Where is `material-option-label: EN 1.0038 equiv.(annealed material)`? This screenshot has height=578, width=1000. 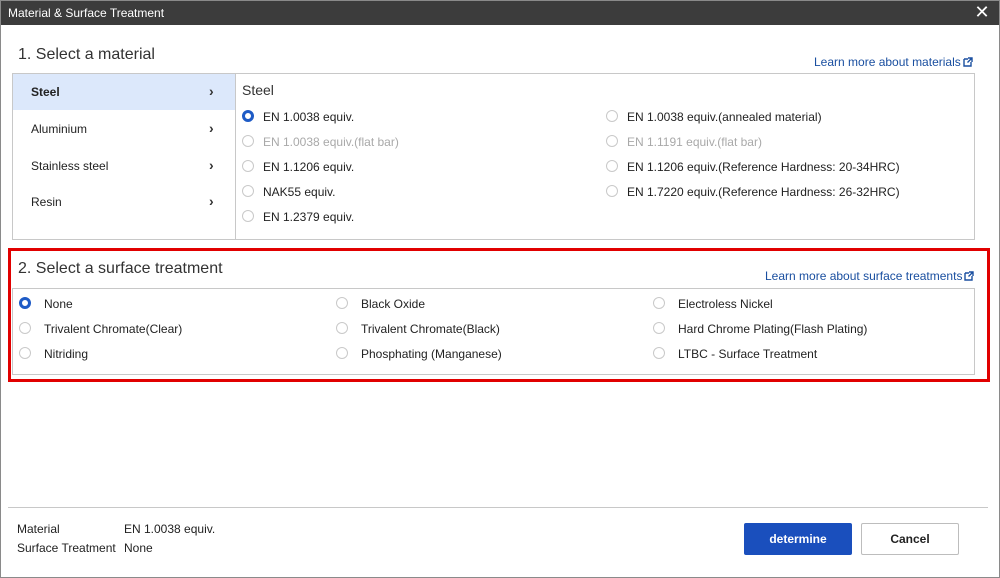 material-option-label: EN 1.0038 equiv.(annealed material) is located at coordinates (724, 117).